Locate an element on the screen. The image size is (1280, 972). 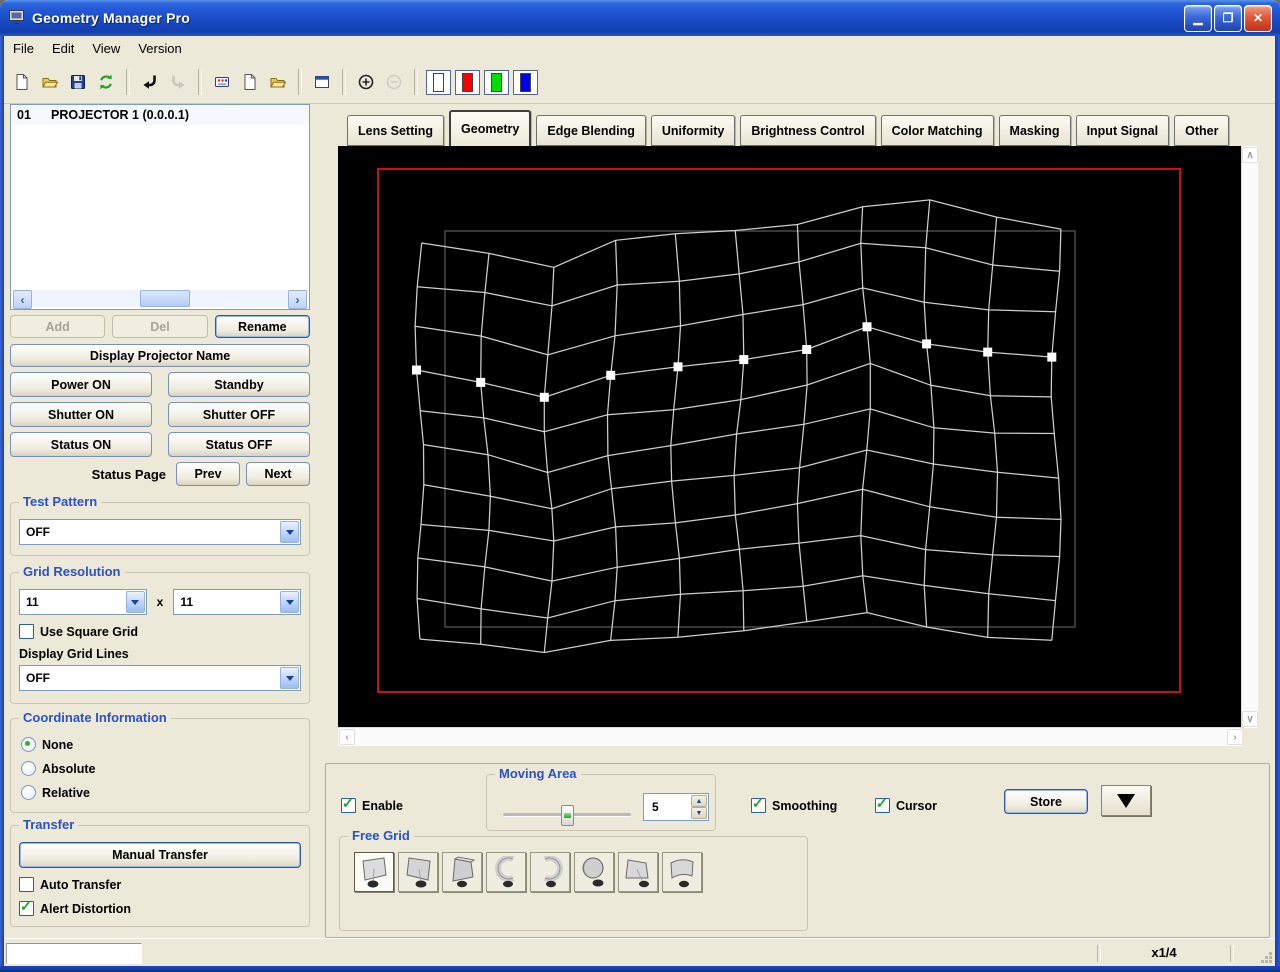
display-grid-lines-select: OFF is located at coordinates (160, 678).